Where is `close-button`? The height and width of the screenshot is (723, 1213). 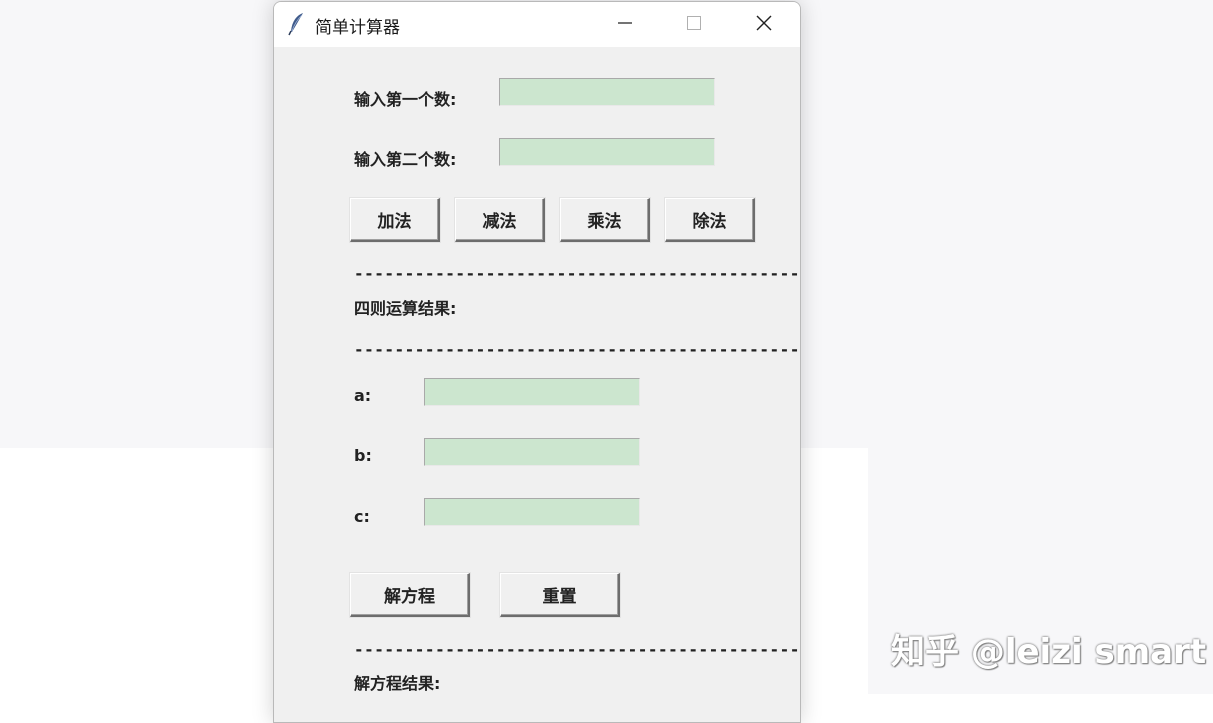 close-button is located at coordinates (764, 24).